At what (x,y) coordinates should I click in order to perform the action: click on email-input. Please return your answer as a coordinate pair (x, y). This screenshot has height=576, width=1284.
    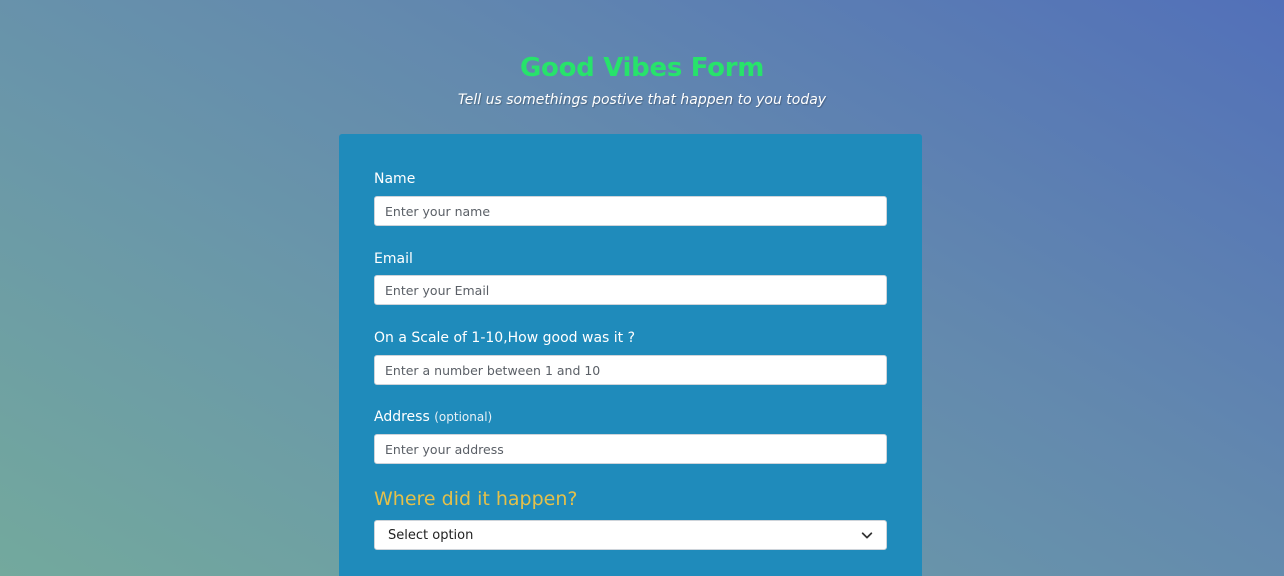
    Looking at the image, I should click on (630, 290).